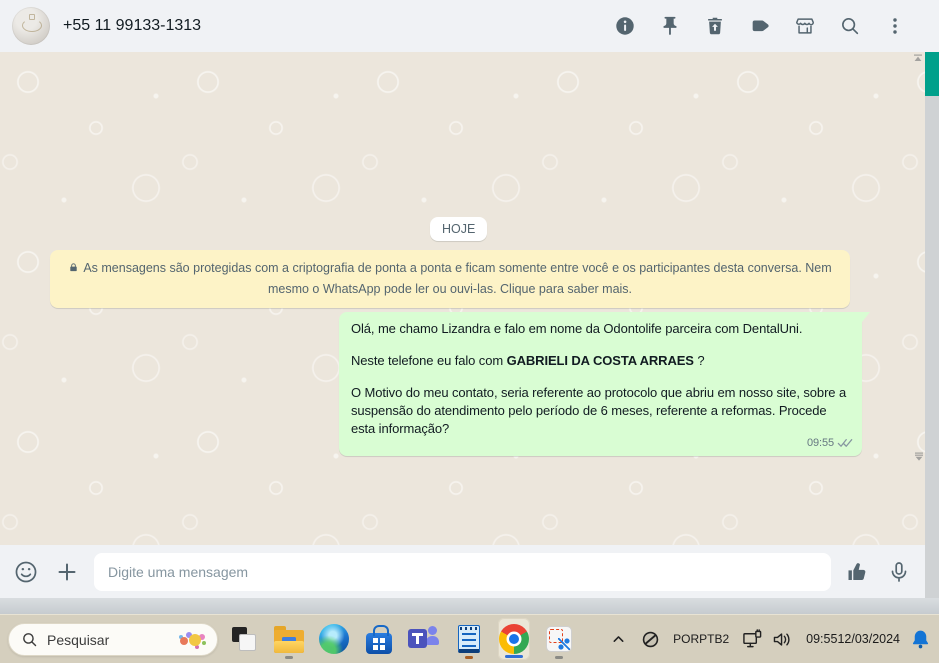  What do you see at coordinates (670, 26) in the screenshot?
I see `pin-icon` at bounding box center [670, 26].